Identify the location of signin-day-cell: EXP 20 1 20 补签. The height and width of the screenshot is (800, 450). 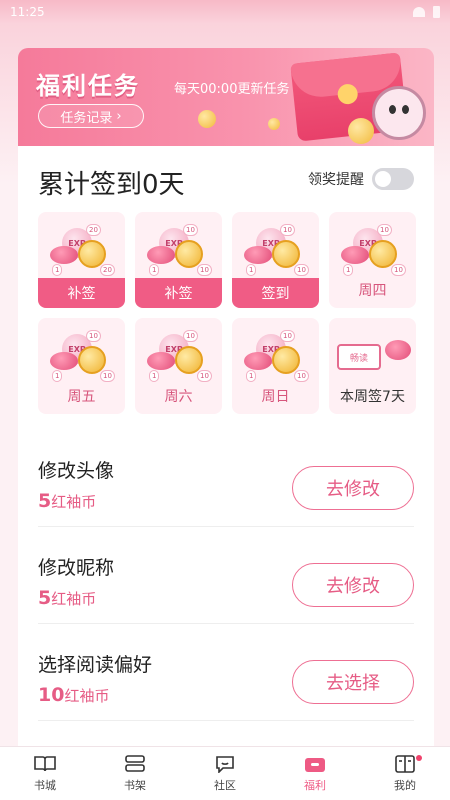
(81, 260).